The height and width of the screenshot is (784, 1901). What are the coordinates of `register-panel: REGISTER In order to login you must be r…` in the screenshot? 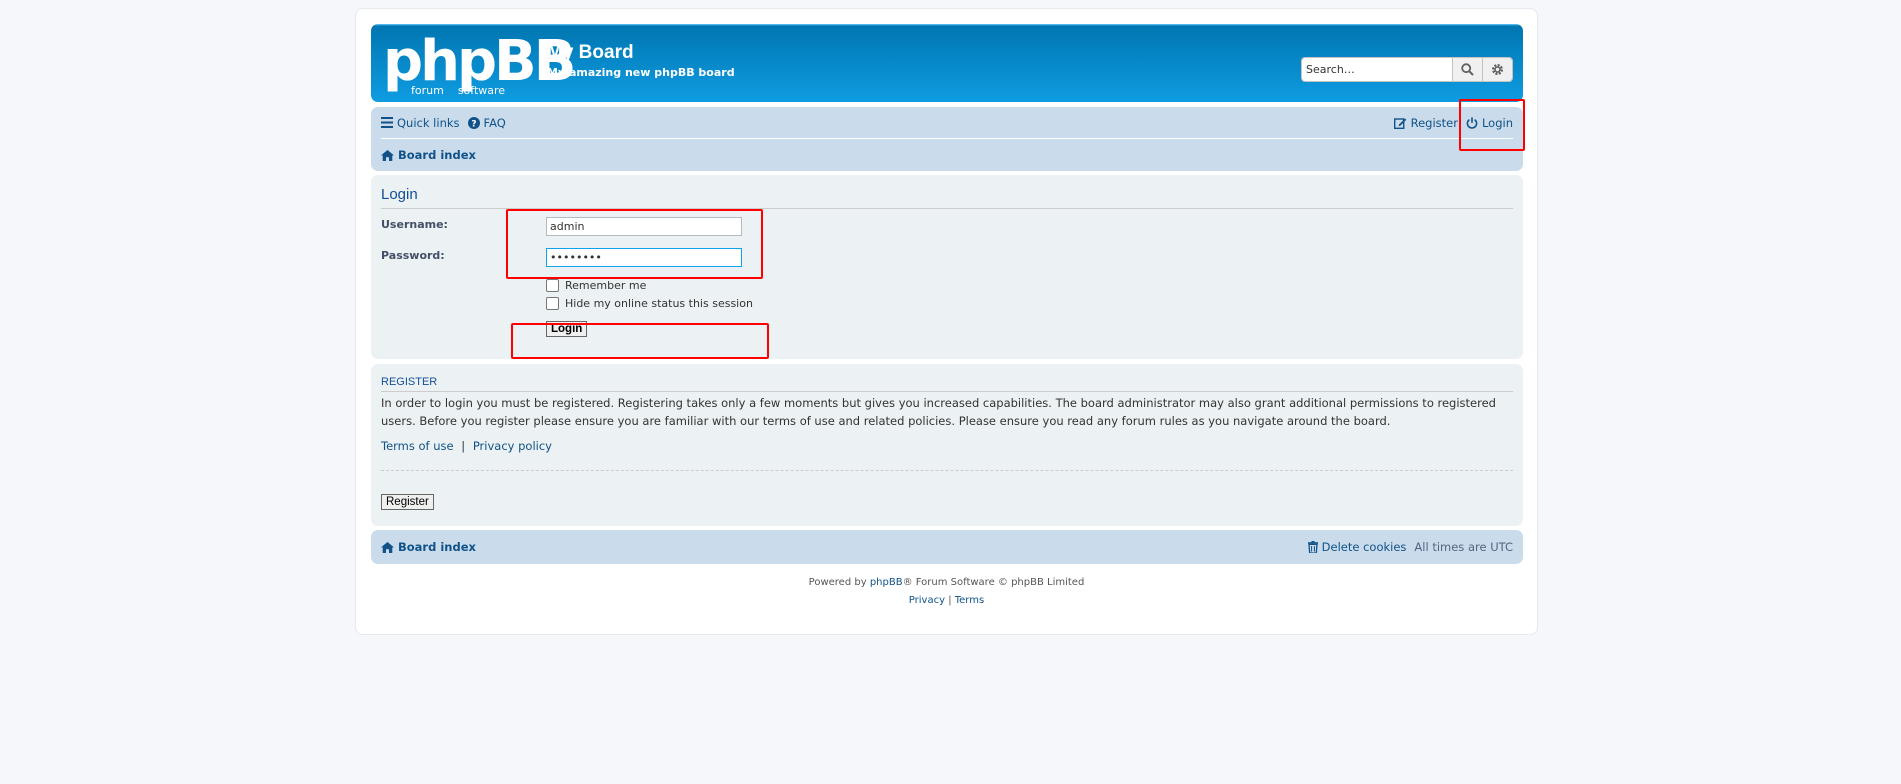 It's located at (947, 445).